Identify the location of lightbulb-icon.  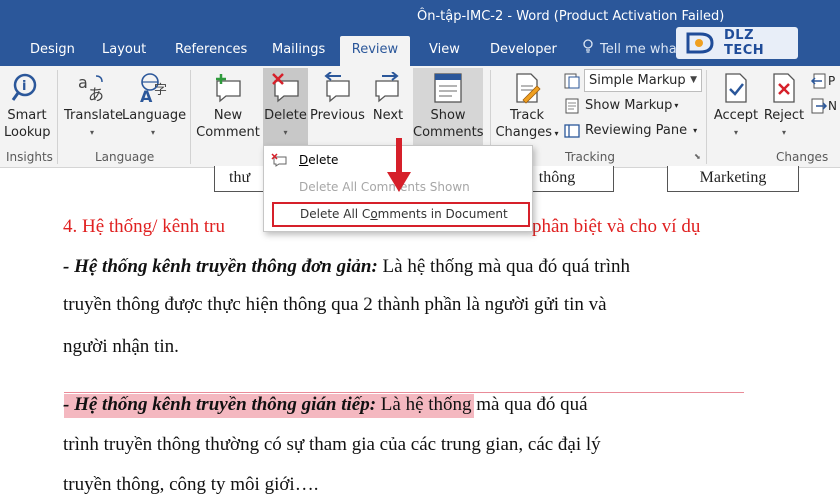
(588, 50).